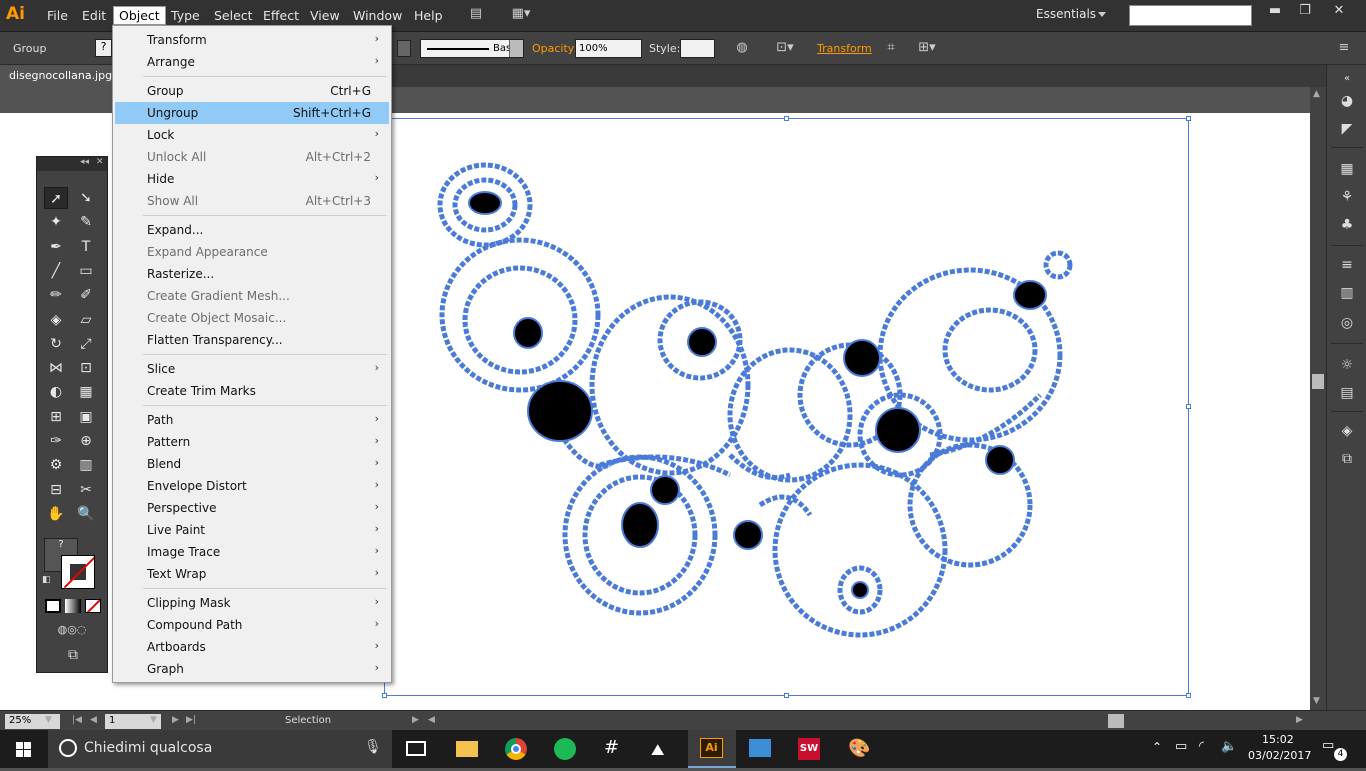  I want to click on horizontal-scrollbar-thumb, so click(1116, 721).